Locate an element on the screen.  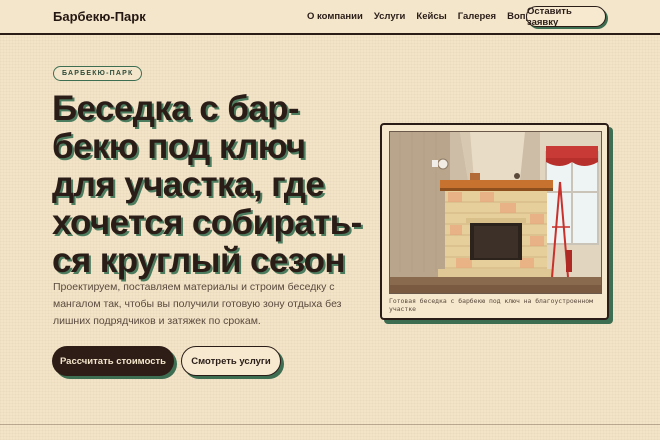
fireplace-photo is located at coordinates (495, 212).